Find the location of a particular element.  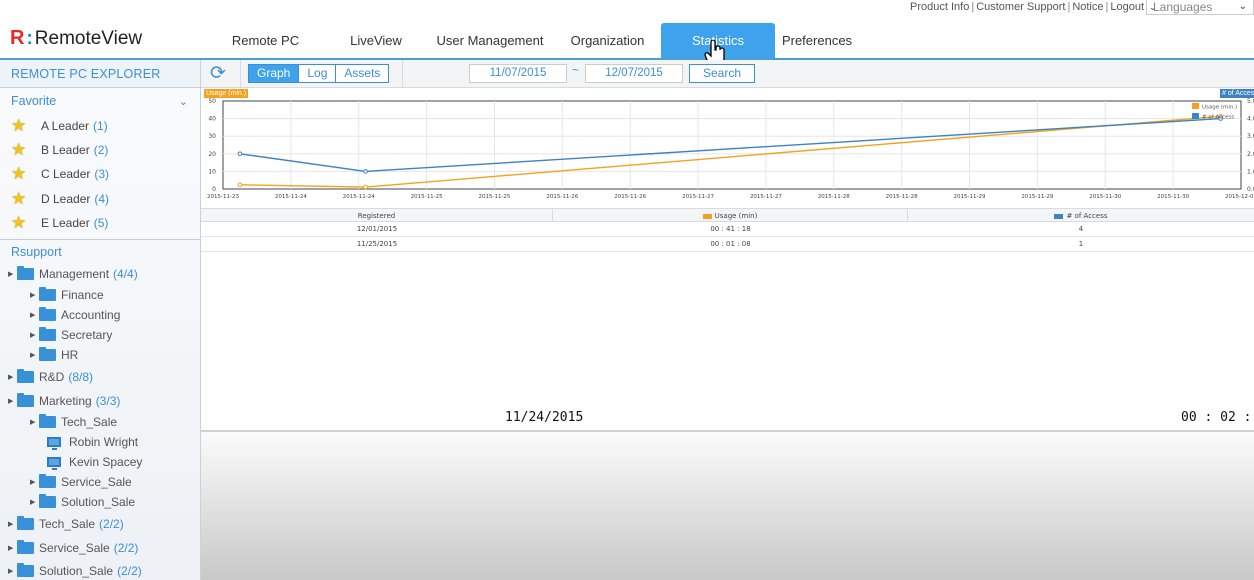

x-tick-label: 2015-11-27 is located at coordinates (766, 197).